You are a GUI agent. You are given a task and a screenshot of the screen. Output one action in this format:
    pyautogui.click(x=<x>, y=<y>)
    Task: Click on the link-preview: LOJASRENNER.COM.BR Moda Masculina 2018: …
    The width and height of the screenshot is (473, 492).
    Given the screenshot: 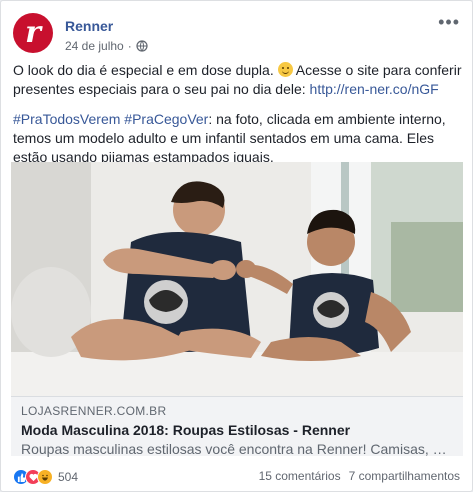 What is the action you would take?
    pyautogui.click(x=237, y=426)
    